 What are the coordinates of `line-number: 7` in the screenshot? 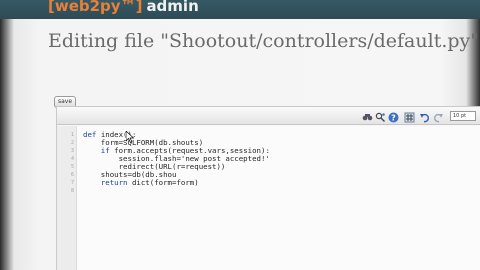 It's located at (72, 183).